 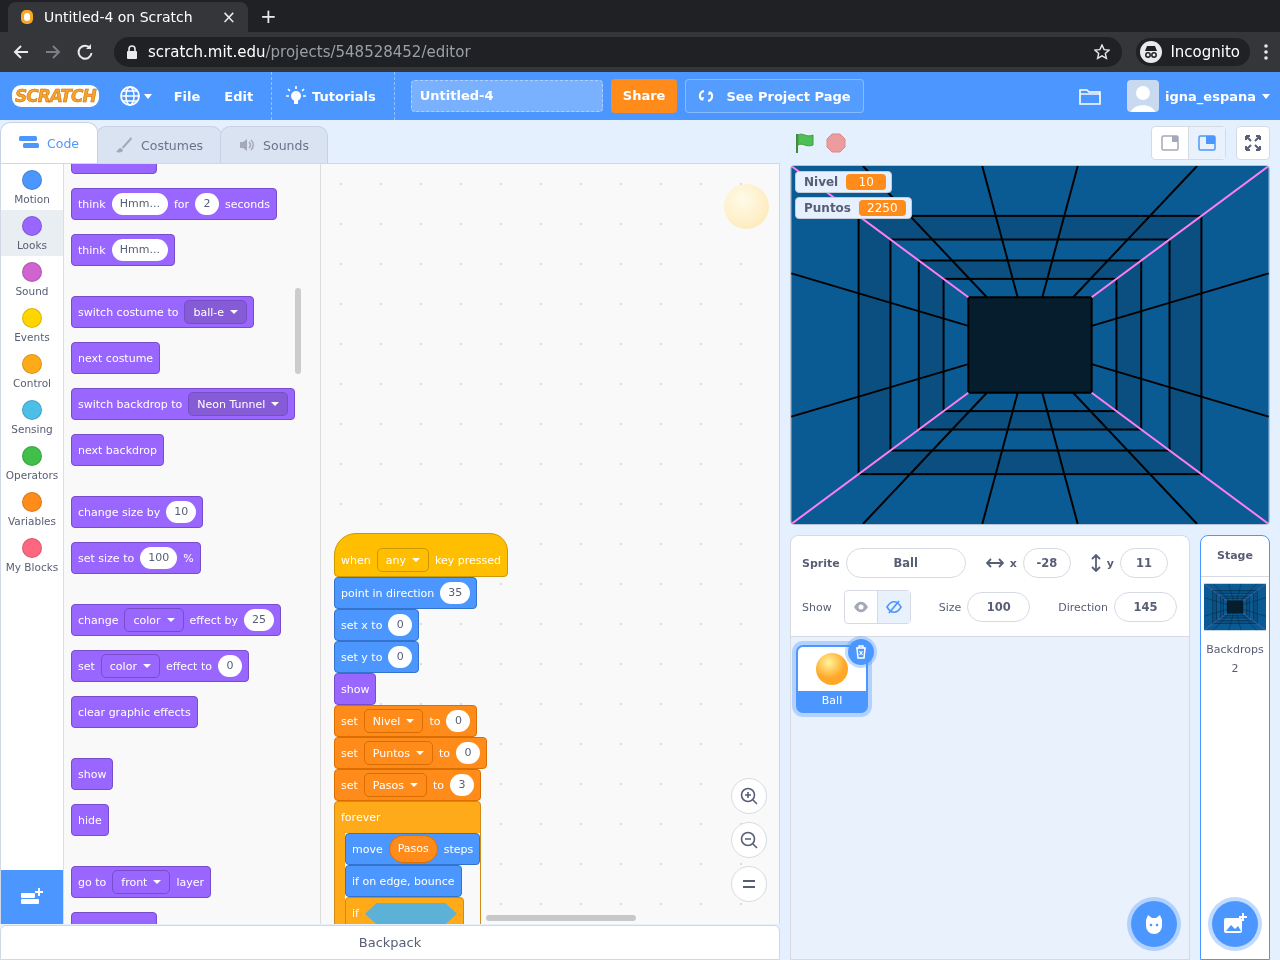 What do you see at coordinates (893, 607) in the screenshot?
I see `visibility-toggle` at bounding box center [893, 607].